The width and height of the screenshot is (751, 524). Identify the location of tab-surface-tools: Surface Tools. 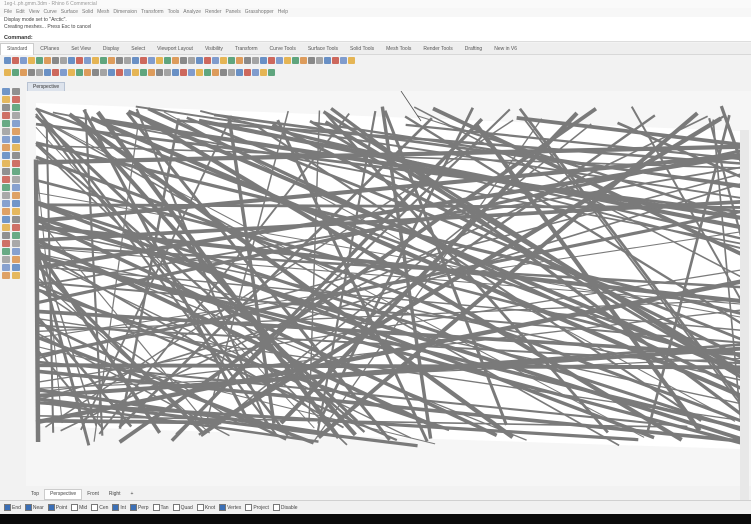
(323, 49).